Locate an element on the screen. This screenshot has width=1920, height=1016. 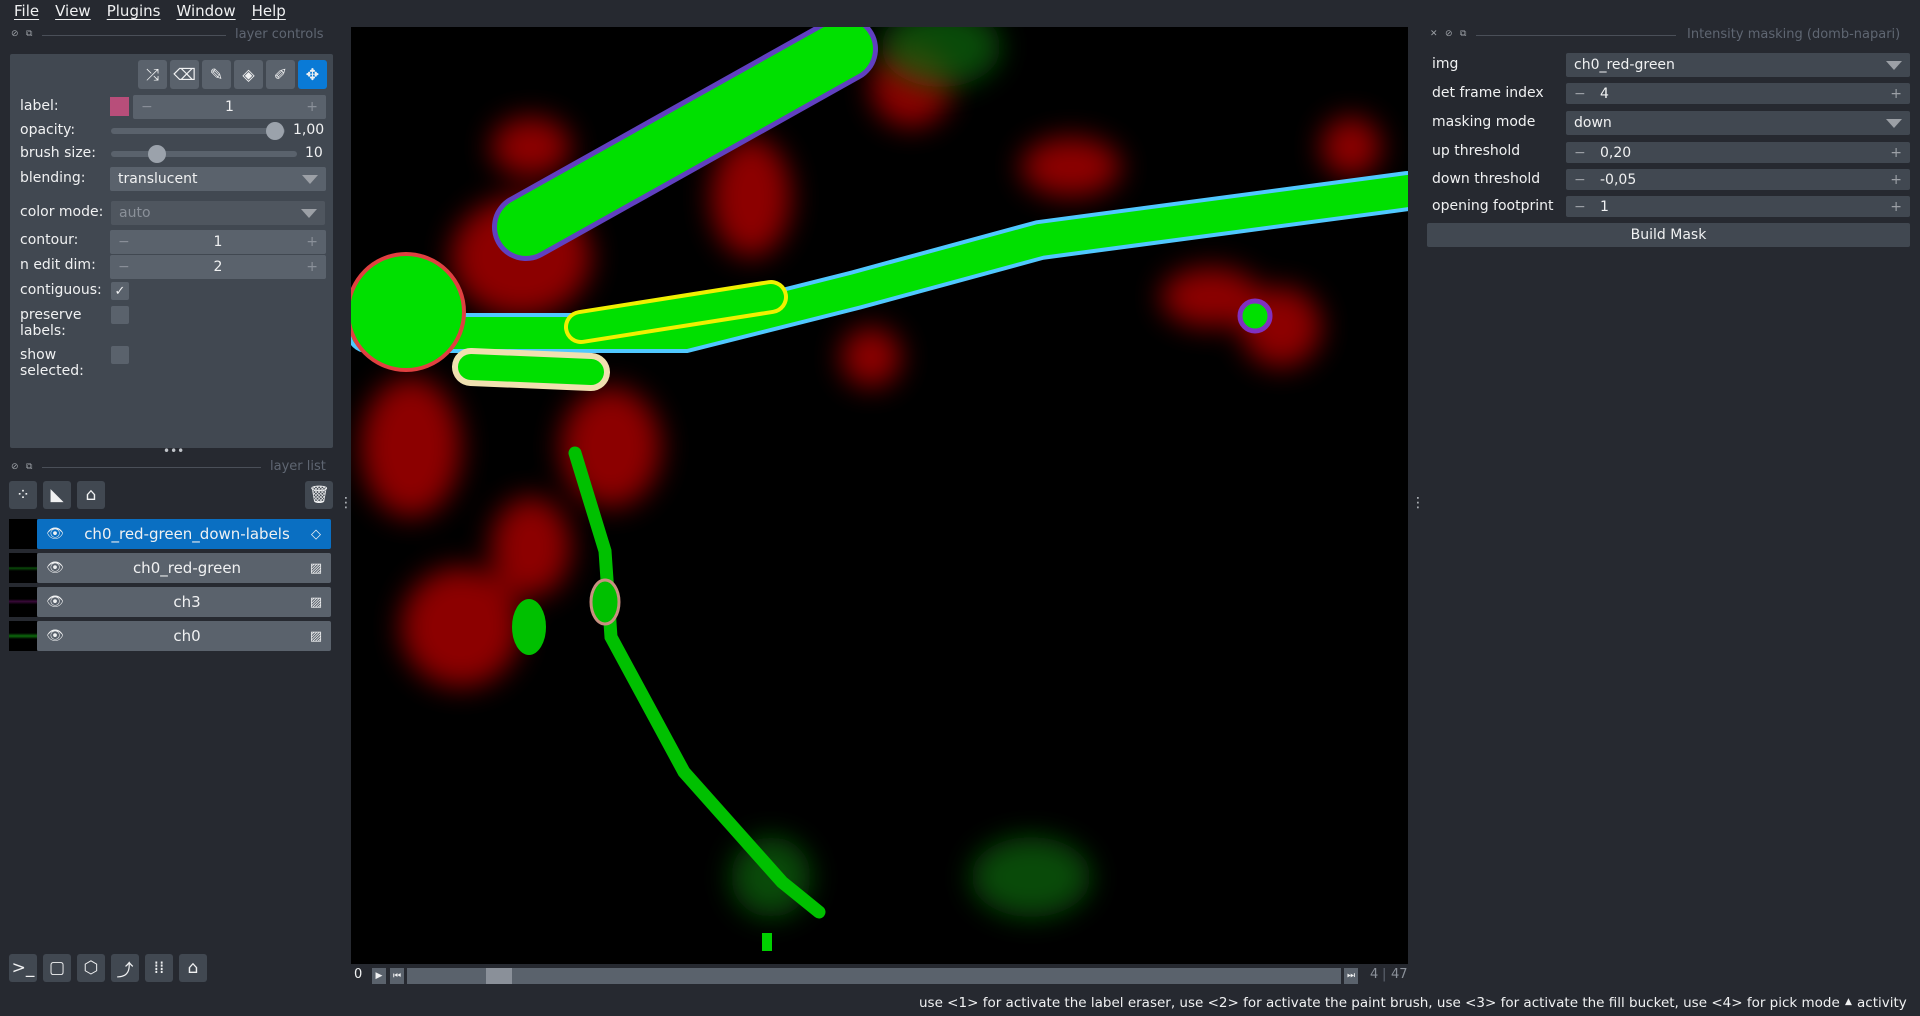
image-layer-icon: ▨ is located at coordinates (316, 602).